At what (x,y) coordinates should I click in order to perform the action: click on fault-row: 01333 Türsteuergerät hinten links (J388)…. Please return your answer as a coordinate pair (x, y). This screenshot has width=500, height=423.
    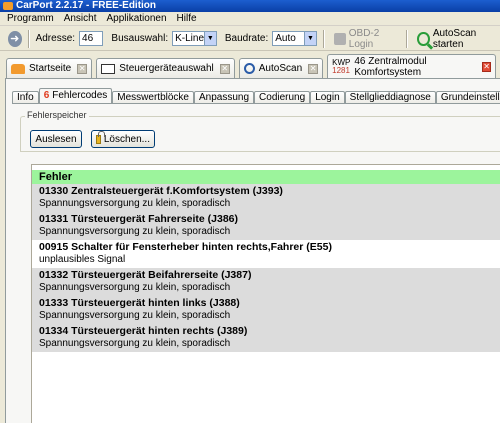
    Looking at the image, I should click on (266, 310).